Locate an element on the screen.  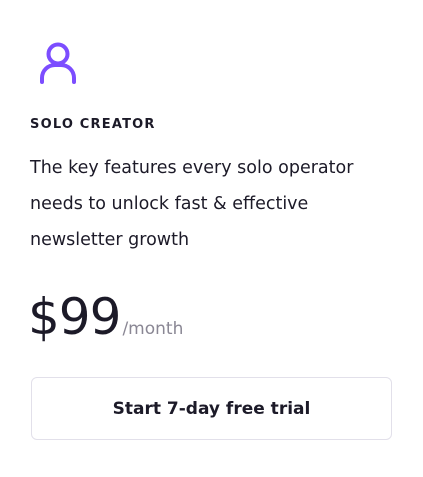
plan-name: SOLO CREATOR is located at coordinates (93, 124).